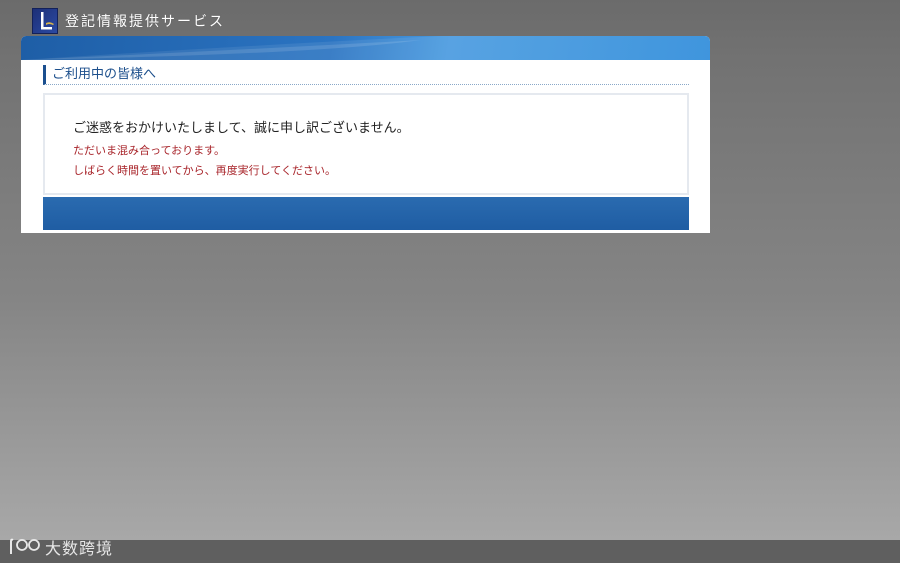  I want to click on panel-header-bar, so click(365, 48).